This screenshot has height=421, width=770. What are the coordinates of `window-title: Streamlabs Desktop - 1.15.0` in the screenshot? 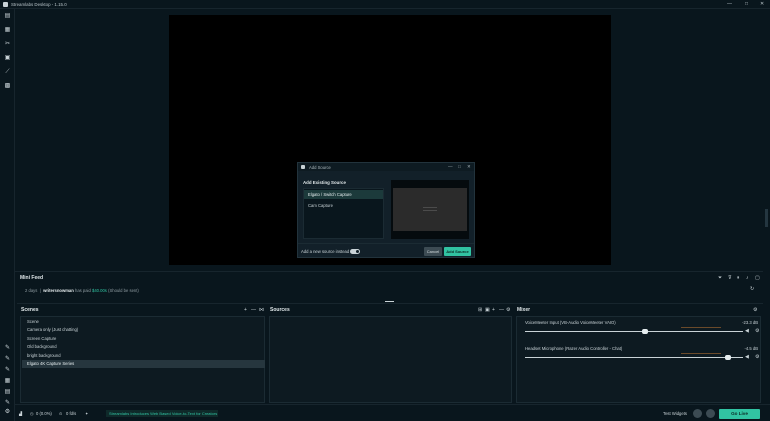 It's located at (39, 4).